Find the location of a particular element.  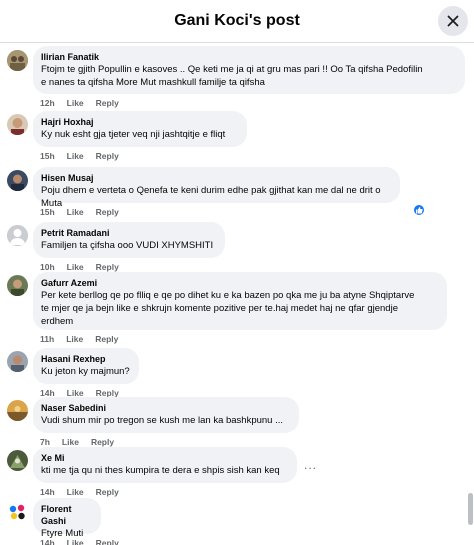

comment-bubble: Florent Gashi Ftyre Muti is located at coordinates (67, 518).